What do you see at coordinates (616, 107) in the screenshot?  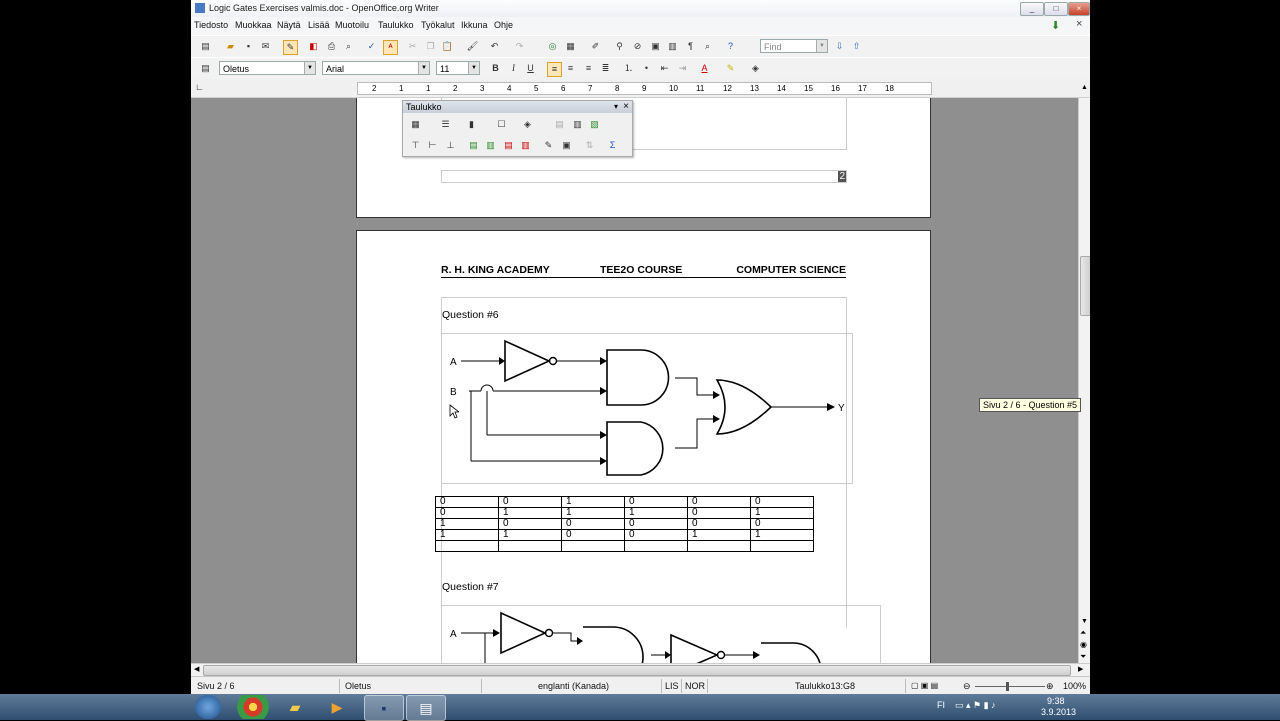 I see `toolbar-menu-icon: ▾` at bounding box center [616, 107].